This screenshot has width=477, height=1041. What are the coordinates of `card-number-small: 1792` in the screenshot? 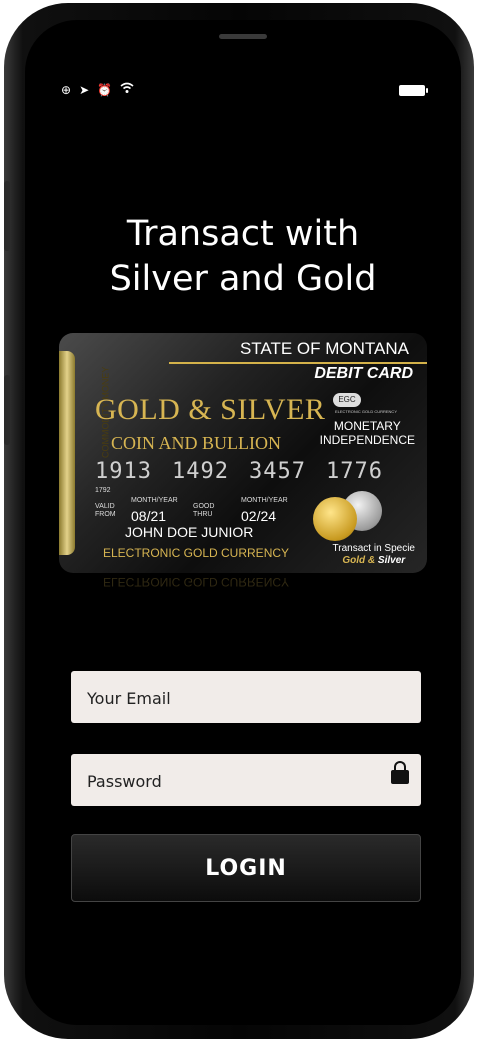 It's located at (103, 490).